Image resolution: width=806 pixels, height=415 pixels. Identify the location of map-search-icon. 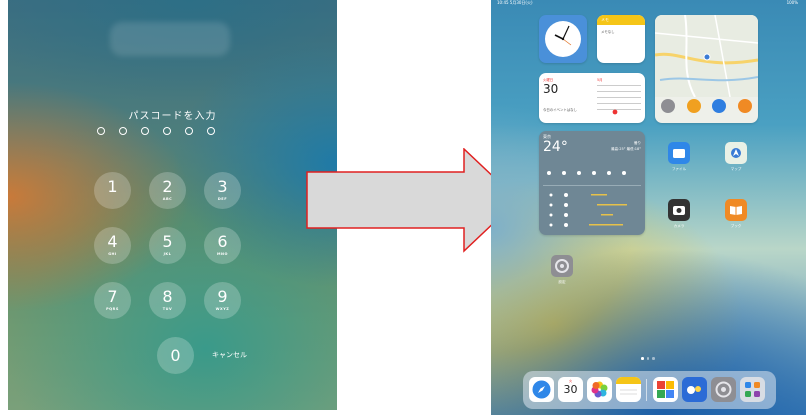
(667, 106).